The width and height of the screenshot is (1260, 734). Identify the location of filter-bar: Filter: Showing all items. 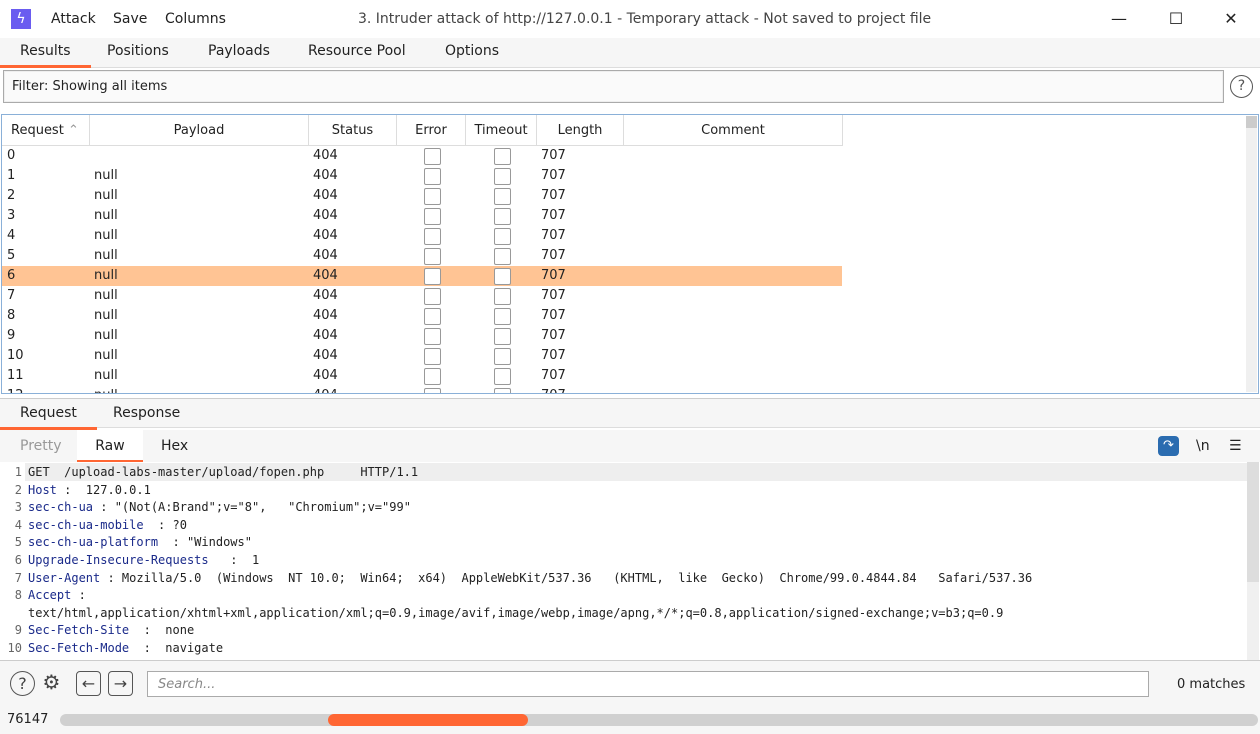
(613, 86).